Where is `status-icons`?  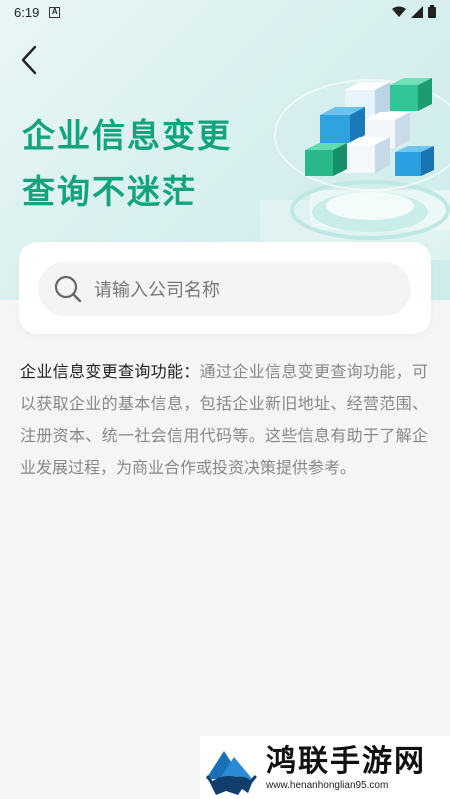
status-icons is located at coordinates (414, 11).